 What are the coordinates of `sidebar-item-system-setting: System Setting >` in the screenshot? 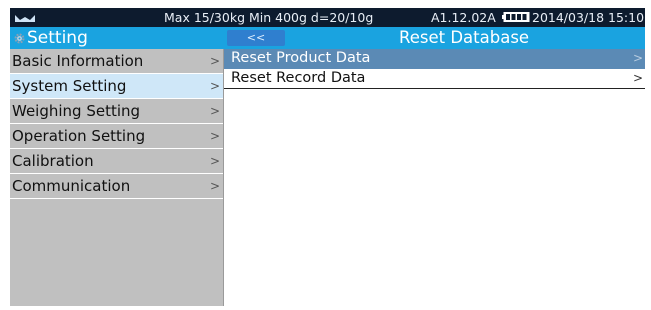 It's located at (116, 86).